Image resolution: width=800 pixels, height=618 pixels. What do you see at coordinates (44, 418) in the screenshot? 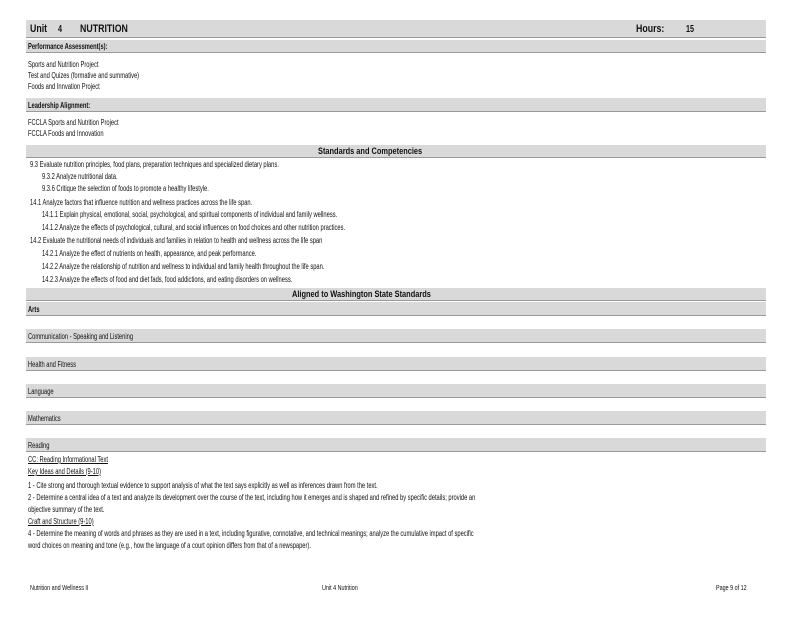
I see `mathematics-heading: Mathematics` at bounding box center [44, 418].